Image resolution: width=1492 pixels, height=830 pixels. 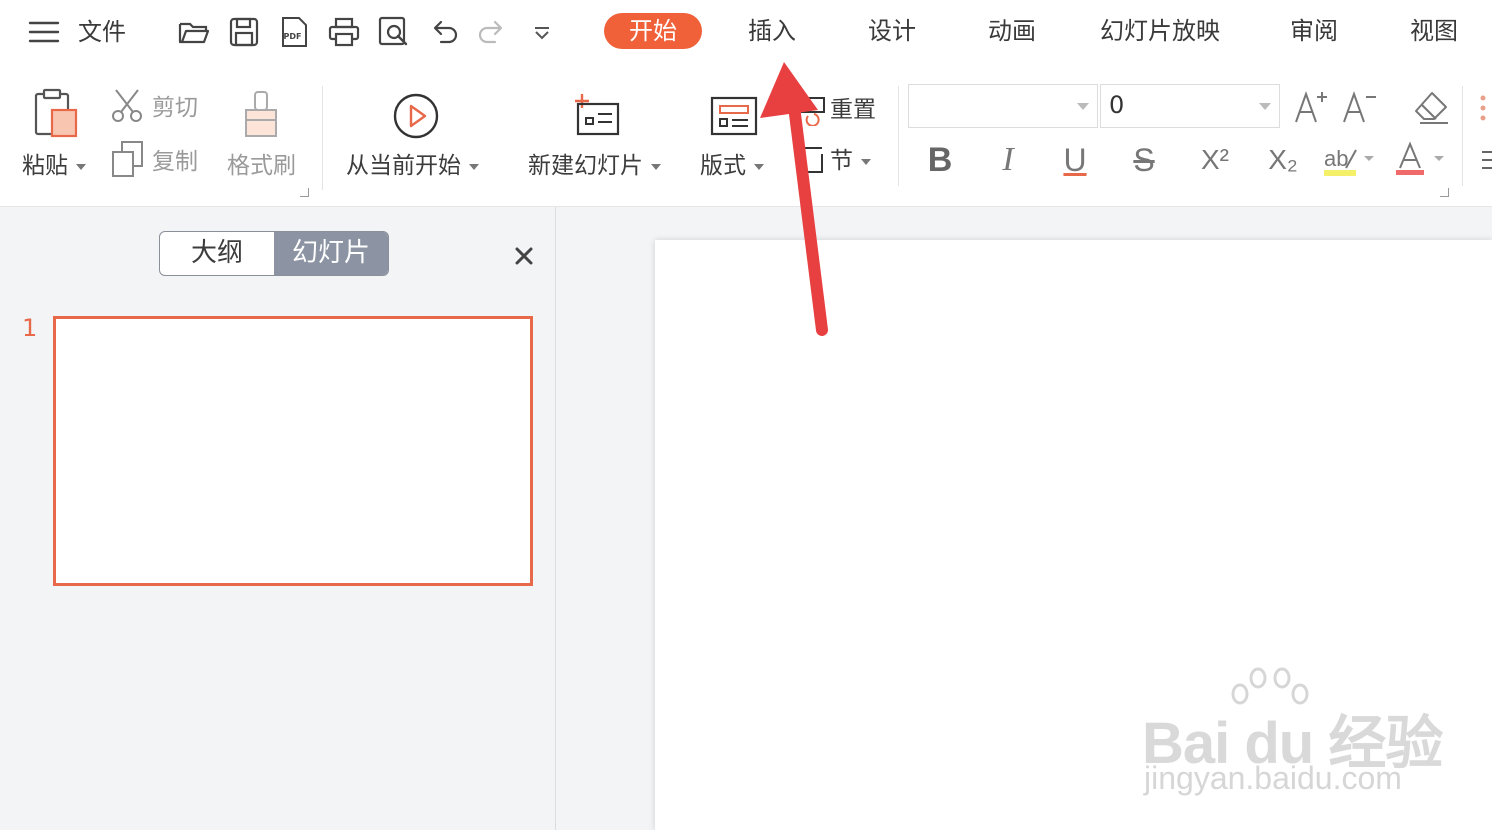 I want to click on font-color-icon, so click(x=1422, y=160).